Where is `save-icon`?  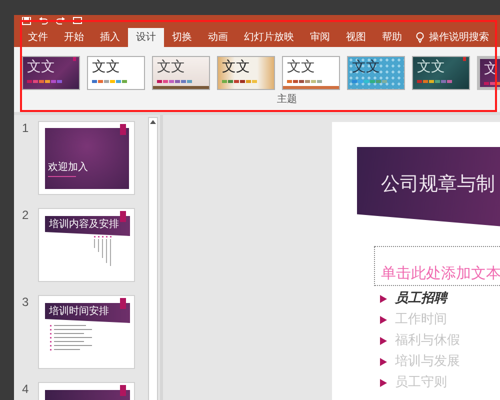 save-icon is located at coordinates (26, 21).